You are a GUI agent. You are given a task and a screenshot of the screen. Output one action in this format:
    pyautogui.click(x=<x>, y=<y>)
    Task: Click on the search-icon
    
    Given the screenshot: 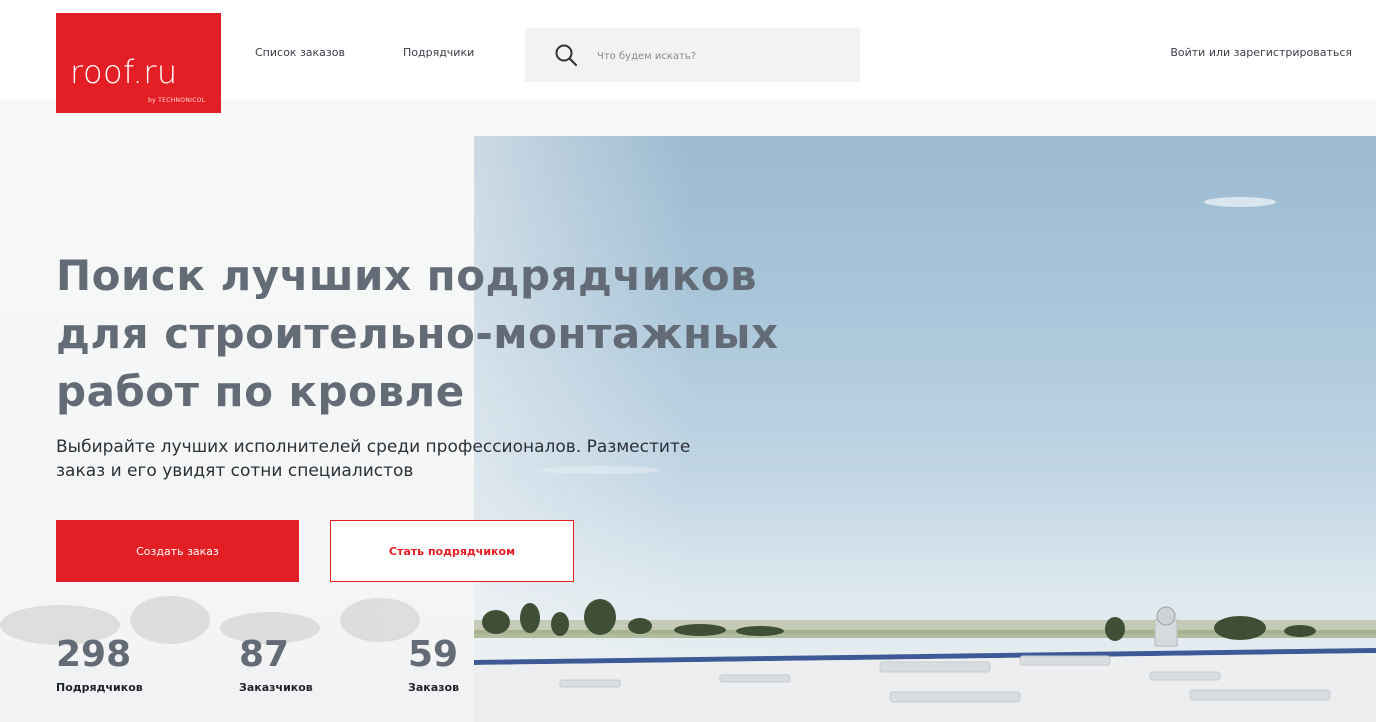 What is the action you would take?
    pyautogui.click(x=566, y=55)
    